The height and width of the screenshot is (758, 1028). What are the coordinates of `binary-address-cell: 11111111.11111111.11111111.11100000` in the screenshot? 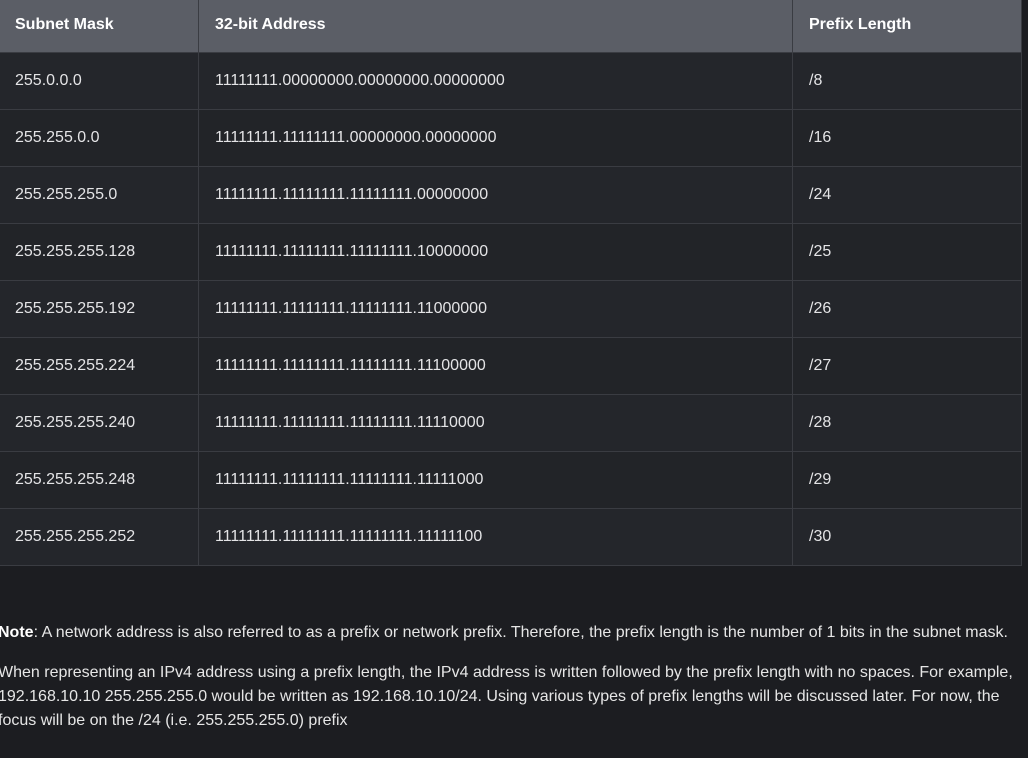 It's located at (495, 366).